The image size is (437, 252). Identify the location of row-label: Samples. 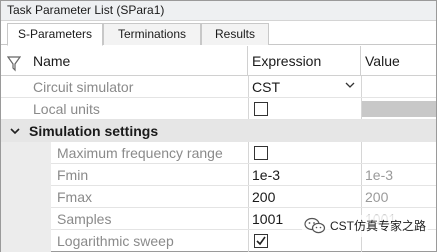
(84, 219).